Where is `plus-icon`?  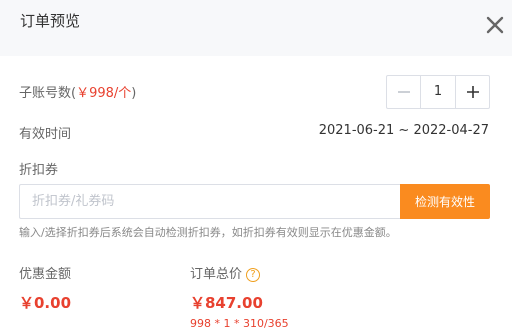 plus-icon is located at coordinates (472, 92).